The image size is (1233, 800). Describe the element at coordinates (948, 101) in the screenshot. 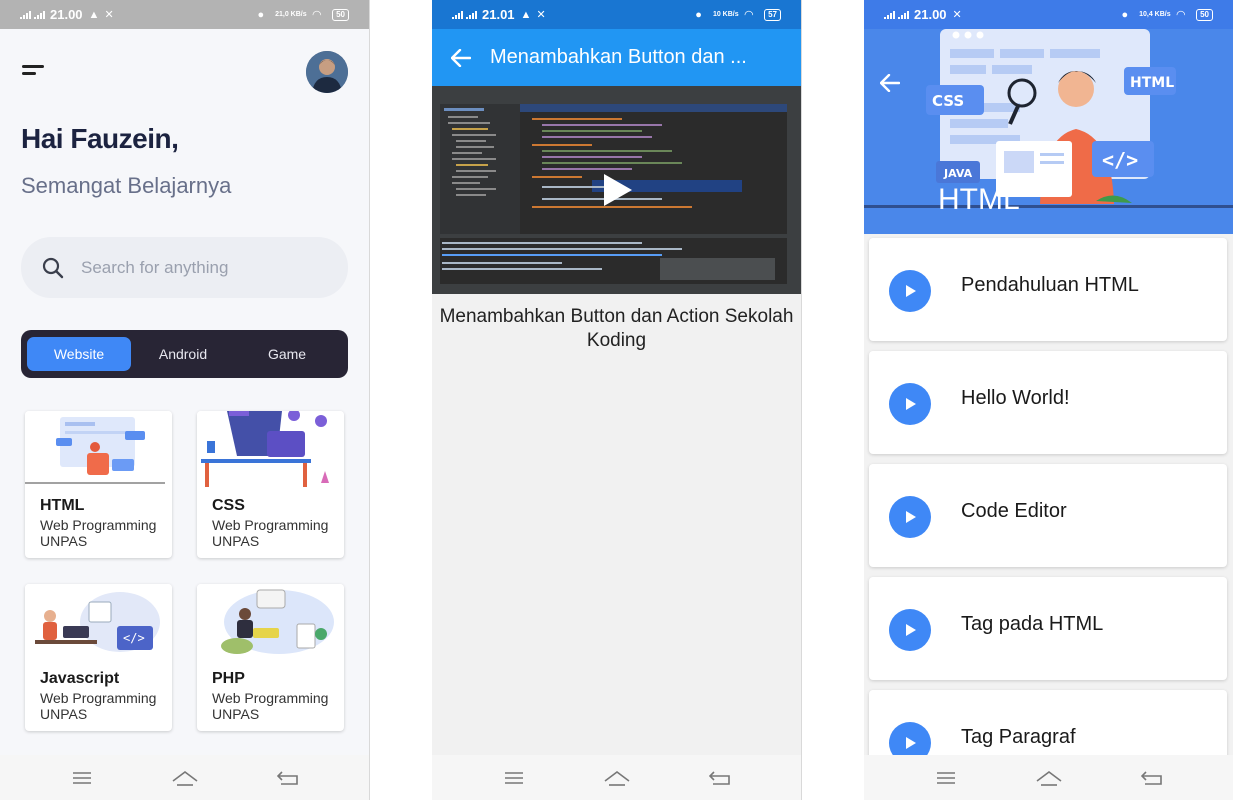

I see `css-badge: CSS` at that location.